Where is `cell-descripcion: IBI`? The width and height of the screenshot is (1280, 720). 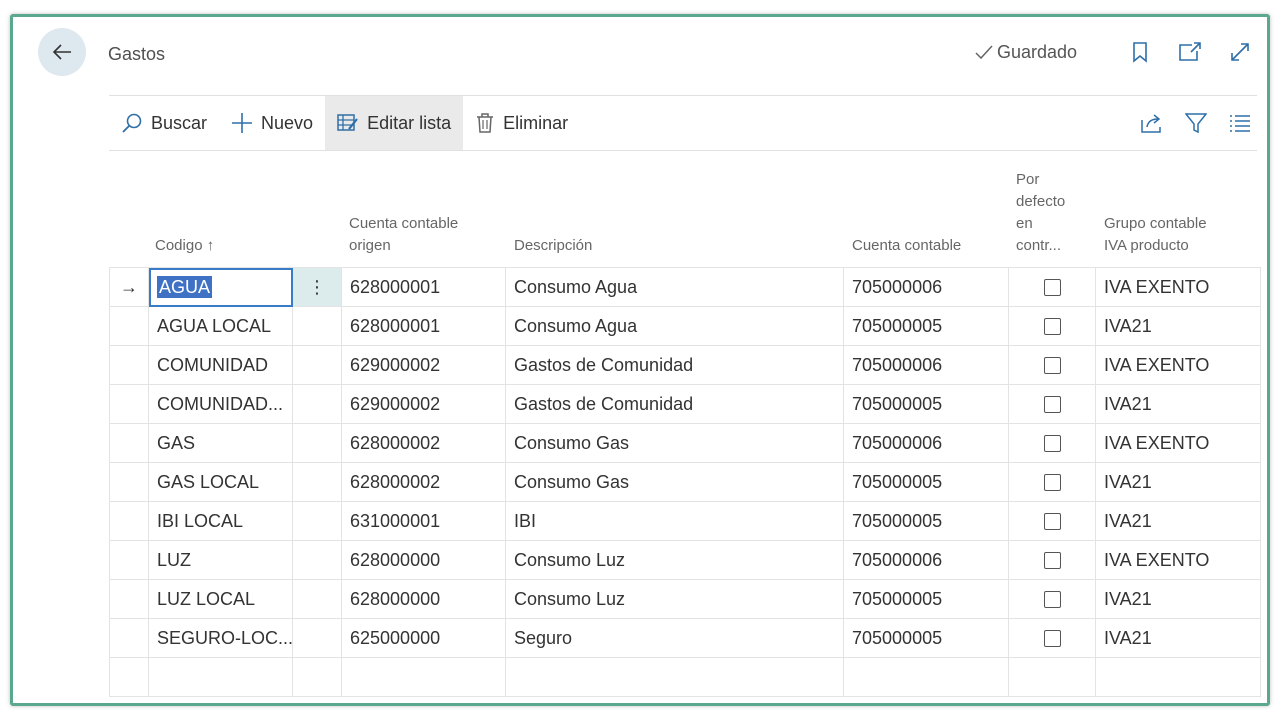 cell-descripcion: IBI is located at coordinates (674, 521).